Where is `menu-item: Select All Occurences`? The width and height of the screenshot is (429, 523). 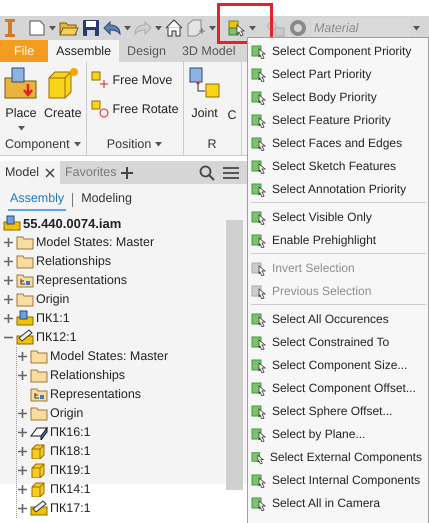
menu-item: Select All Occurences is located at coordinates (338, 318).